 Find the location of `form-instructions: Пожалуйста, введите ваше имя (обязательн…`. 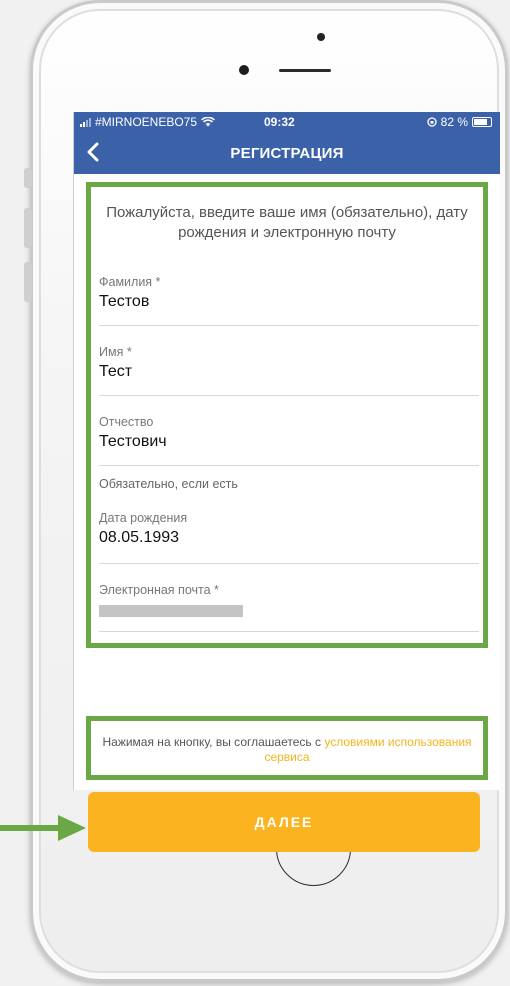

form-instructions: Пожалуйста, введите ваше имя (обязательн… is located at coordinates (287, 222).